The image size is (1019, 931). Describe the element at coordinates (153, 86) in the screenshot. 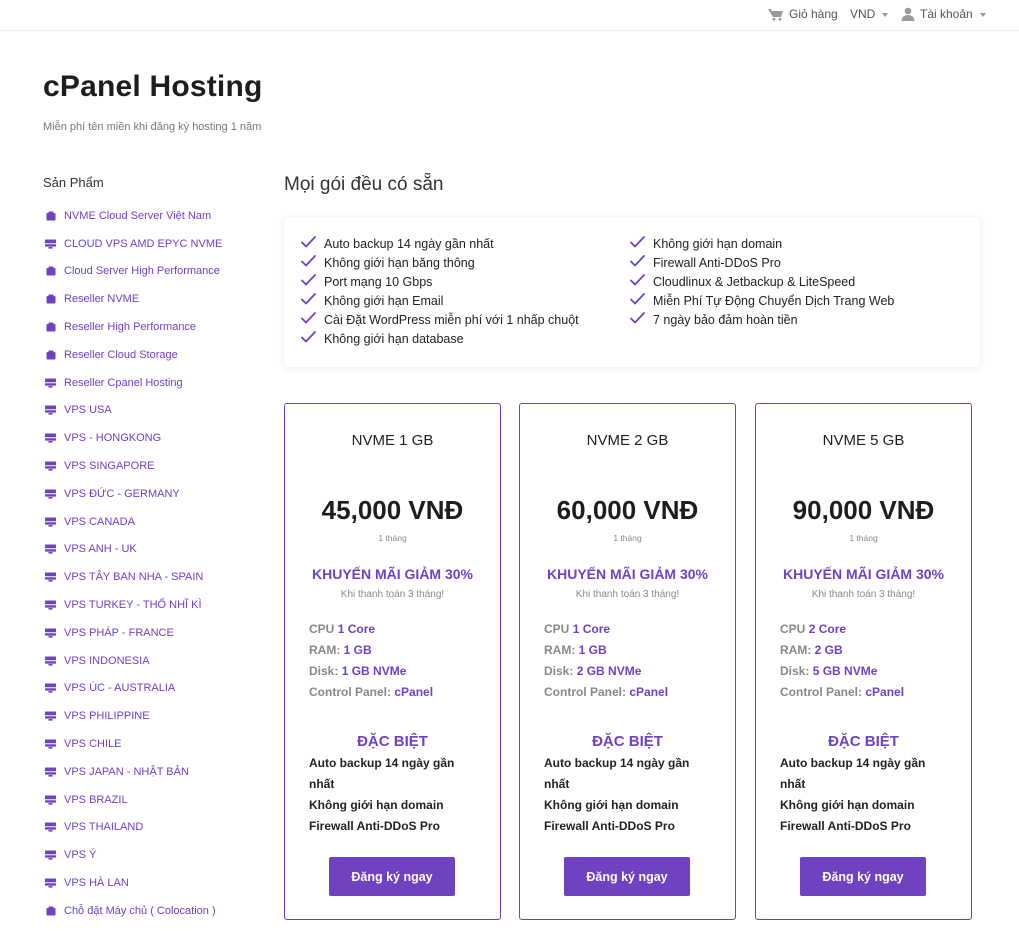

I see `page-title: cPanel Hosting` at that location.